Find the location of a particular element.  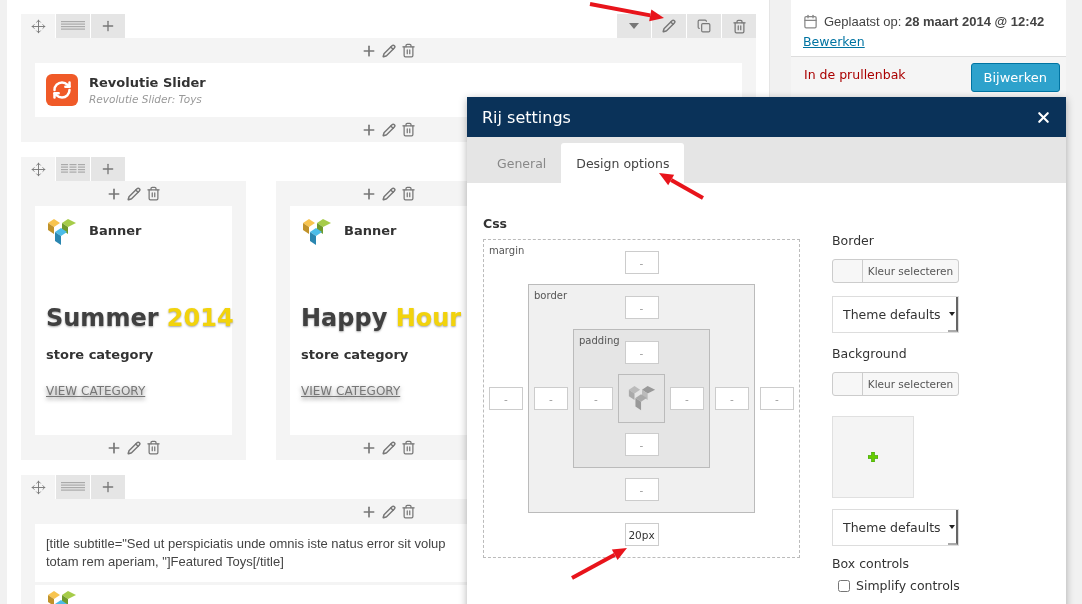

element-title: Revolutie Slider is located at coordinates (147, 82).